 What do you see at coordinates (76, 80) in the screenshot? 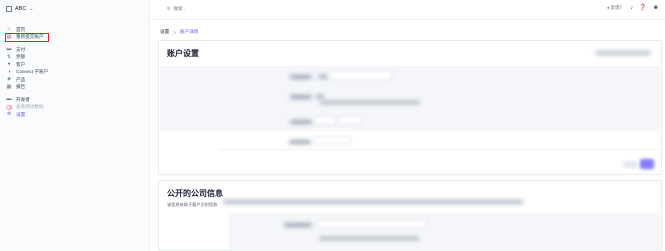
I see `sidebar-item-products: ◈ 产品` at bounding box center [76, 80].